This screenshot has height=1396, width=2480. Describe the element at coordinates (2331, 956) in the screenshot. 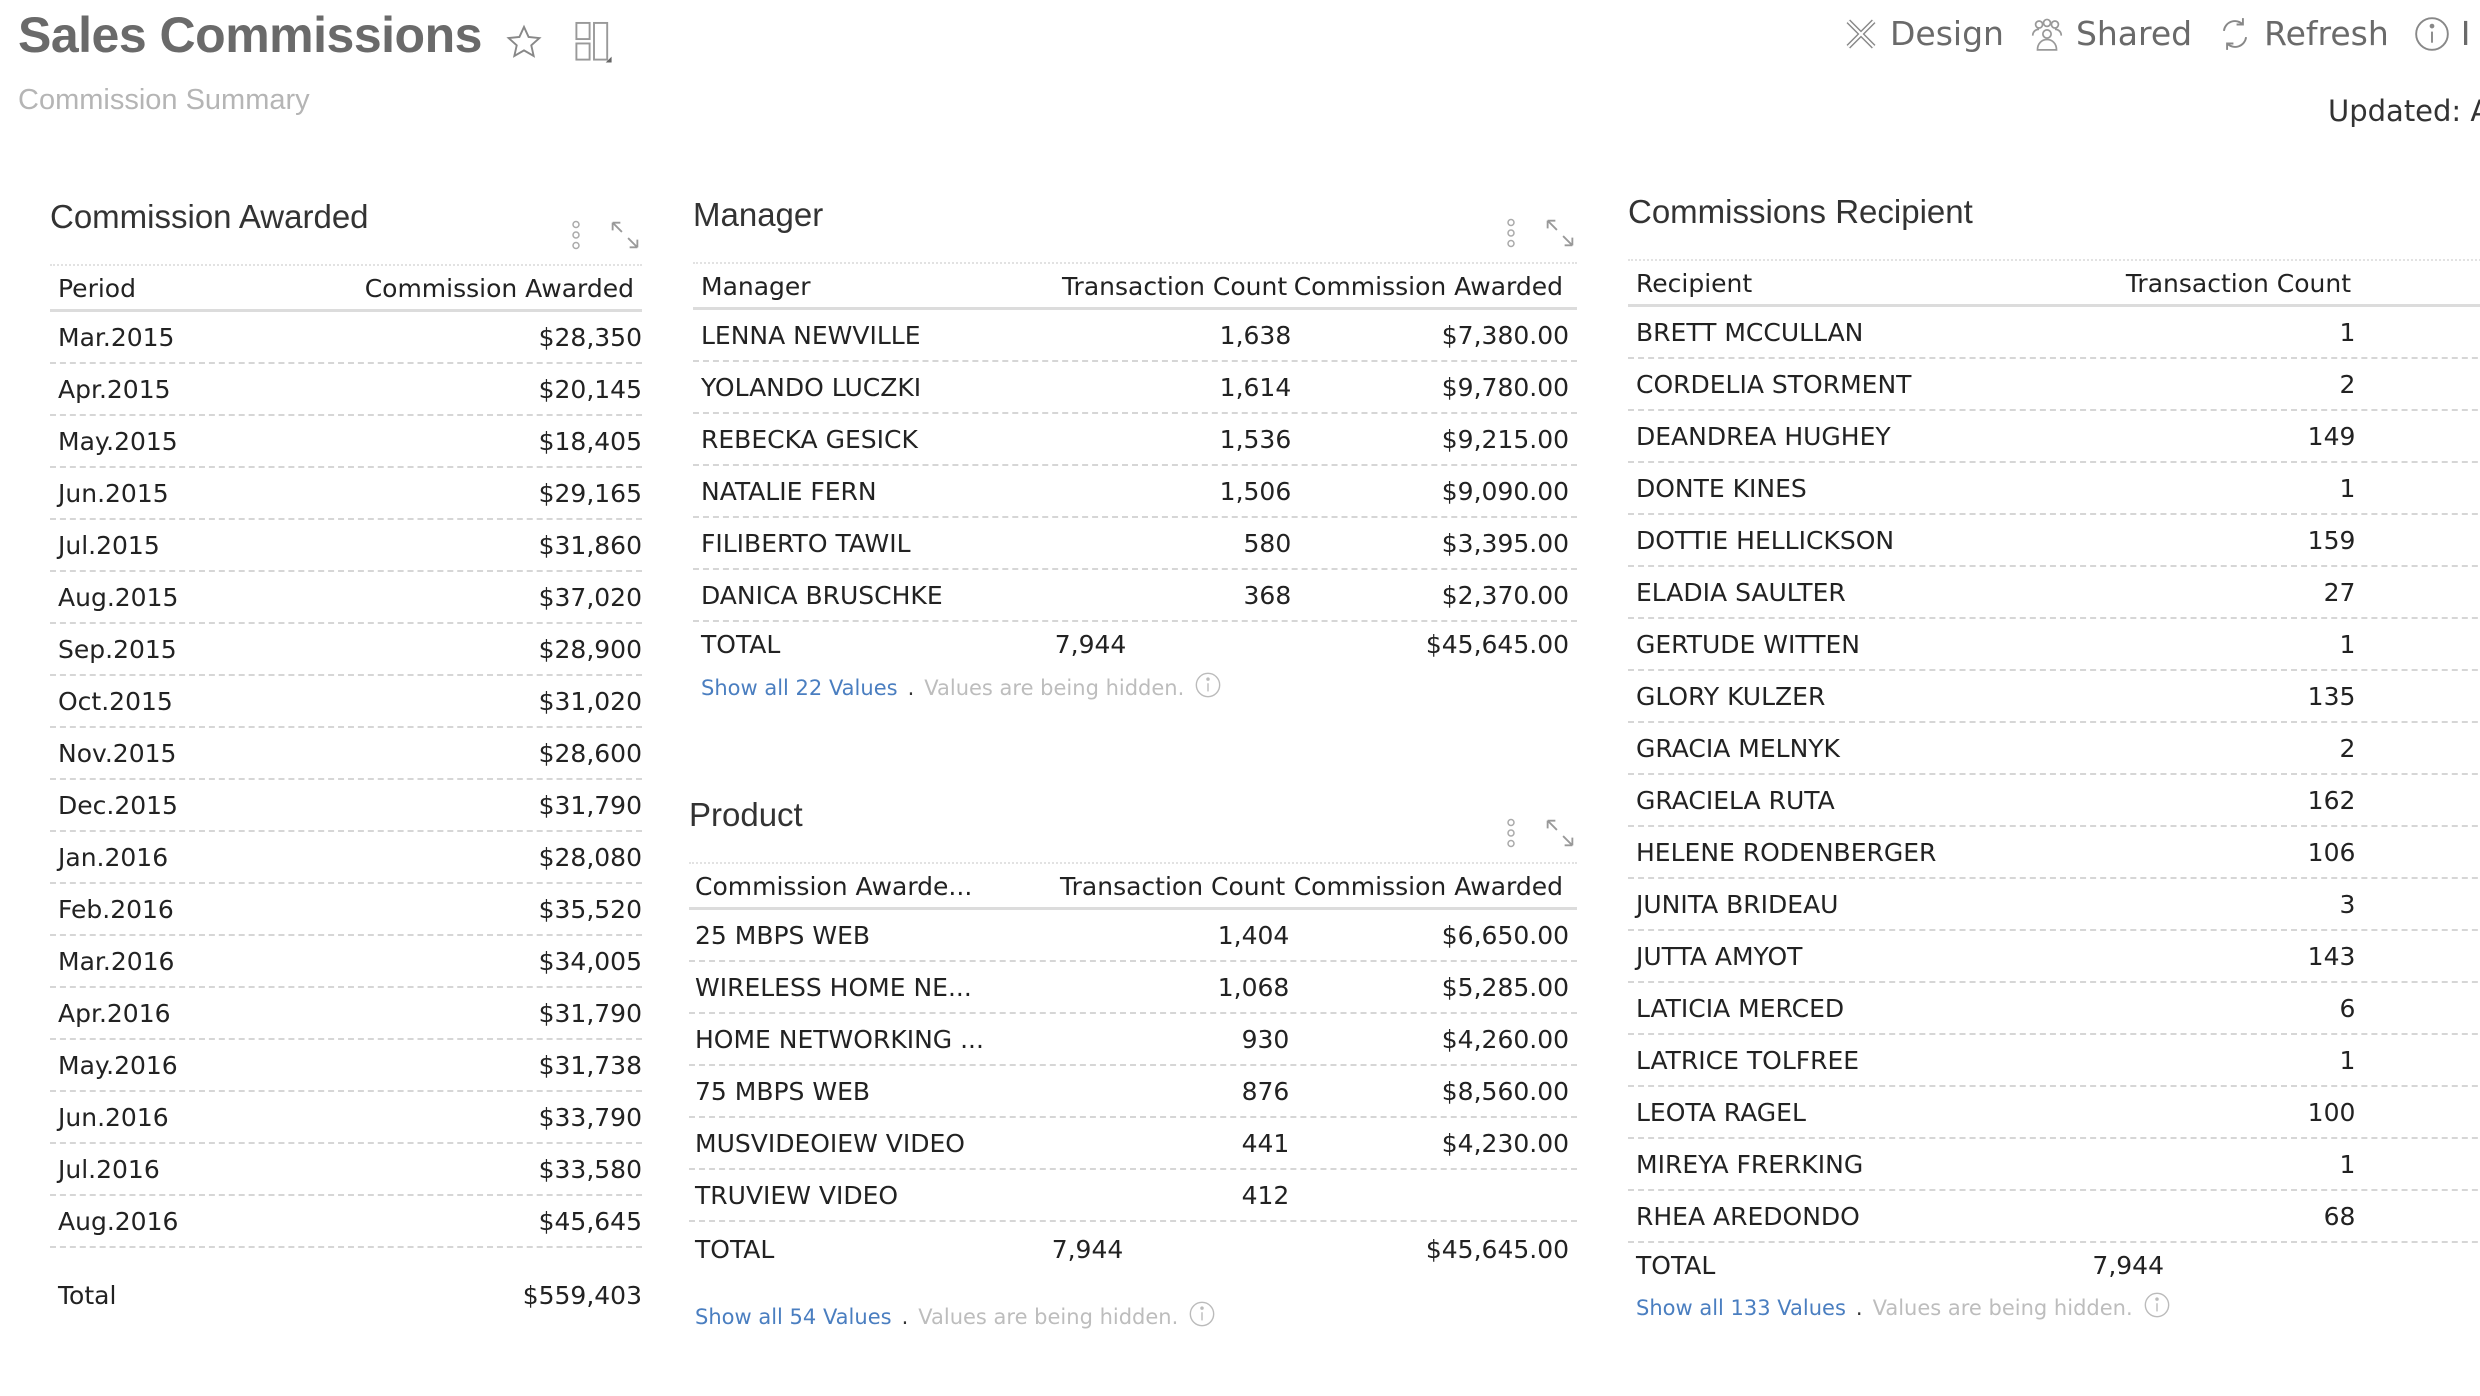

I see `transaction-count-cell: 143` at that location.